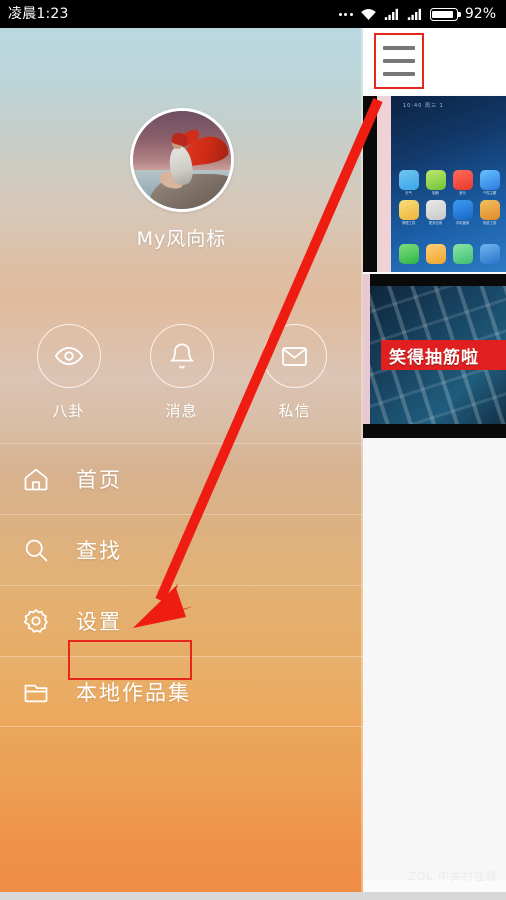 This screenshot has width=506, height=900. What do you see at coordinates (434, 280) in the screenshot?
I see `thumb-letterbox-top` at bounding box center [434, 280].